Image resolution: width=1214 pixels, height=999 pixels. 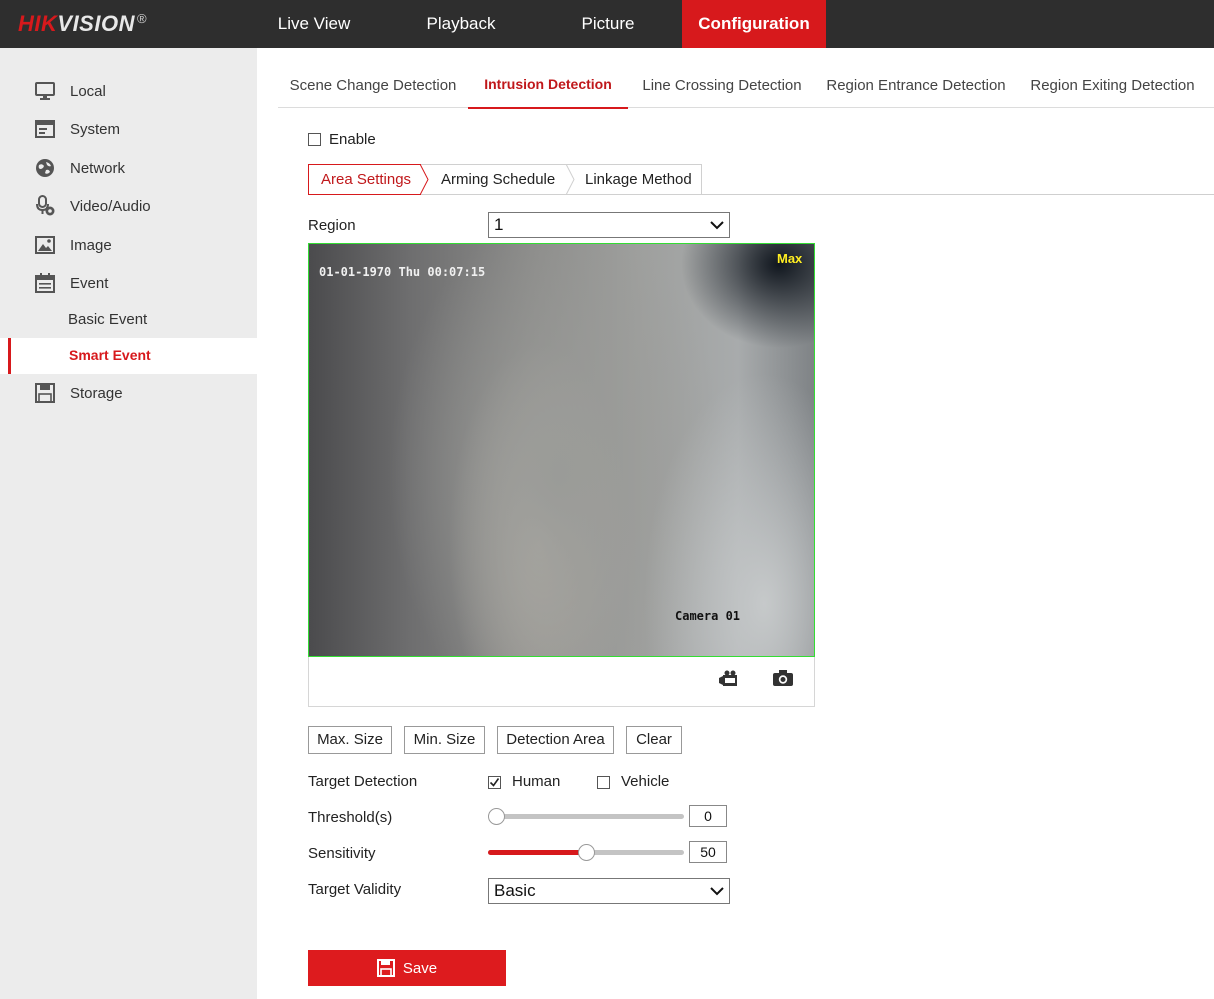 What do you see at coordinates (444, 740) in the screenshot?
I see `min-size-button: Min. Size` at bounding box center [444, 740].